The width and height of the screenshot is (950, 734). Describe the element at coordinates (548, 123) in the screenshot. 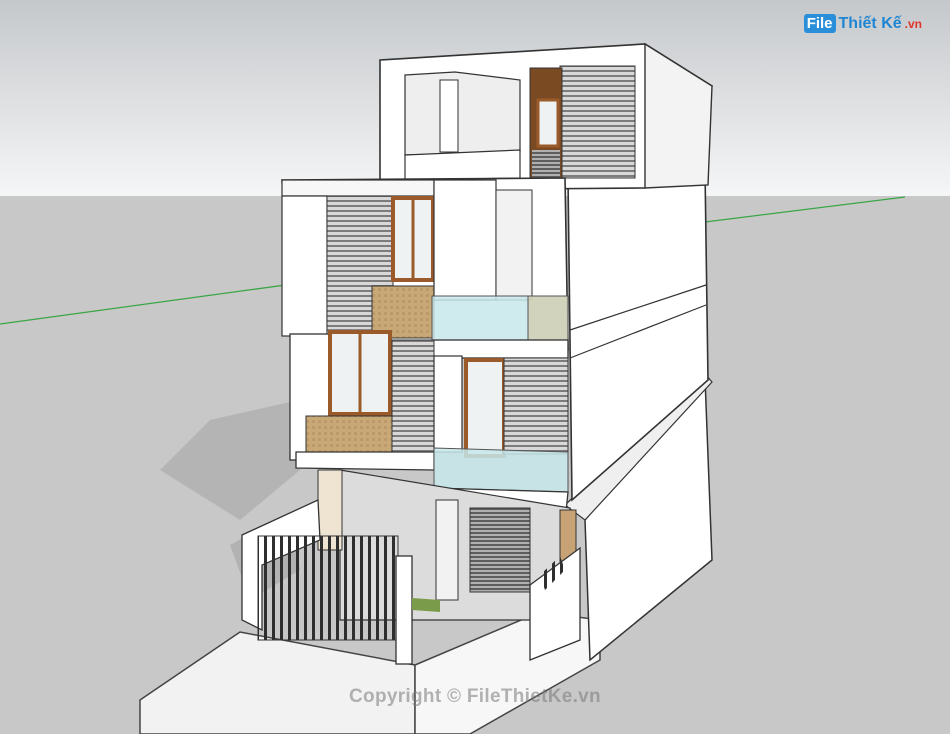

I see `window` at that location.